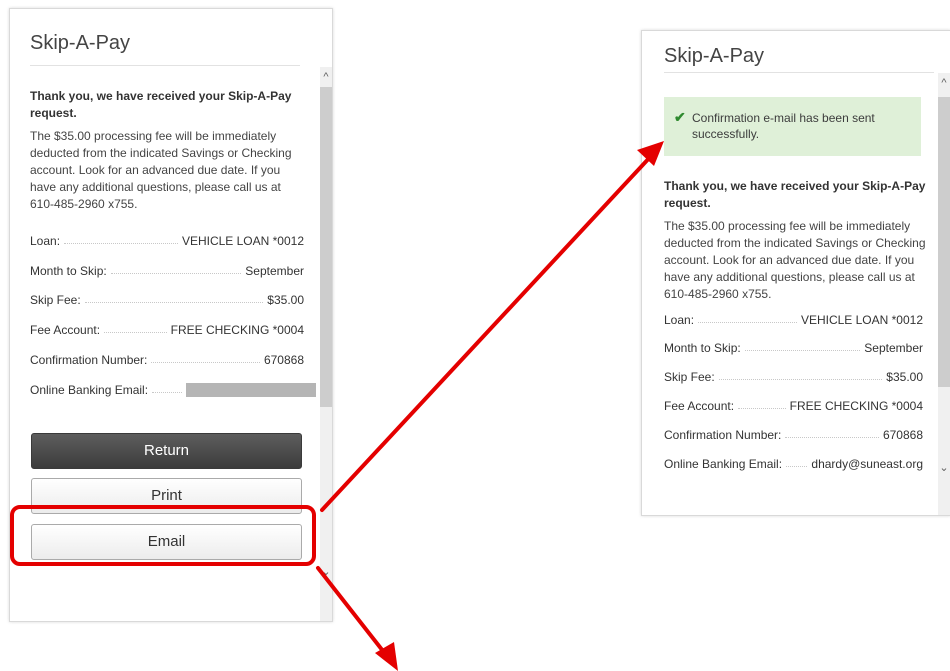 The width and height of the screenshot is (950, 671). I want to click on arrow-down-line, so click(354, 614).